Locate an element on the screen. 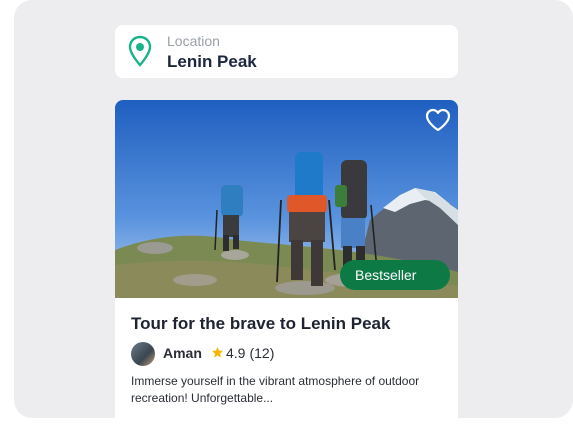 This screenshot has height=430, width=573. rating: 4.9 (12) is located at coordinates (250, 353).